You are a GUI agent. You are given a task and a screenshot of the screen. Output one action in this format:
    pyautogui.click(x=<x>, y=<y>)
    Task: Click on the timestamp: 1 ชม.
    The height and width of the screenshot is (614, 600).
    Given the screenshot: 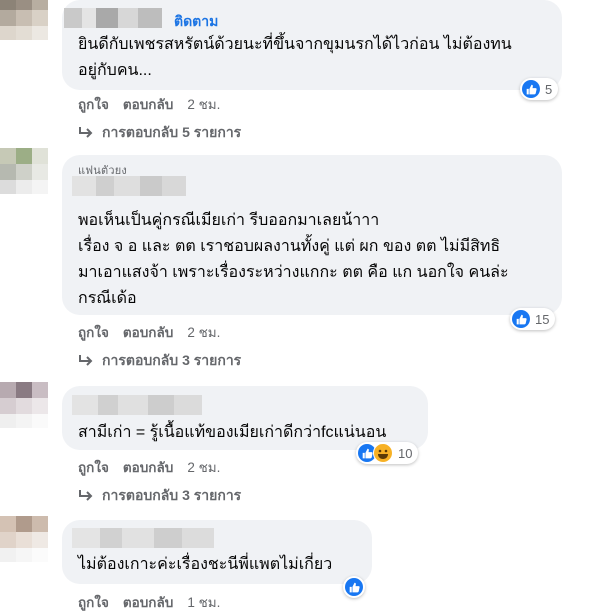 What is the action you would take?
    pyautogui.click(x=203, y=602)
    